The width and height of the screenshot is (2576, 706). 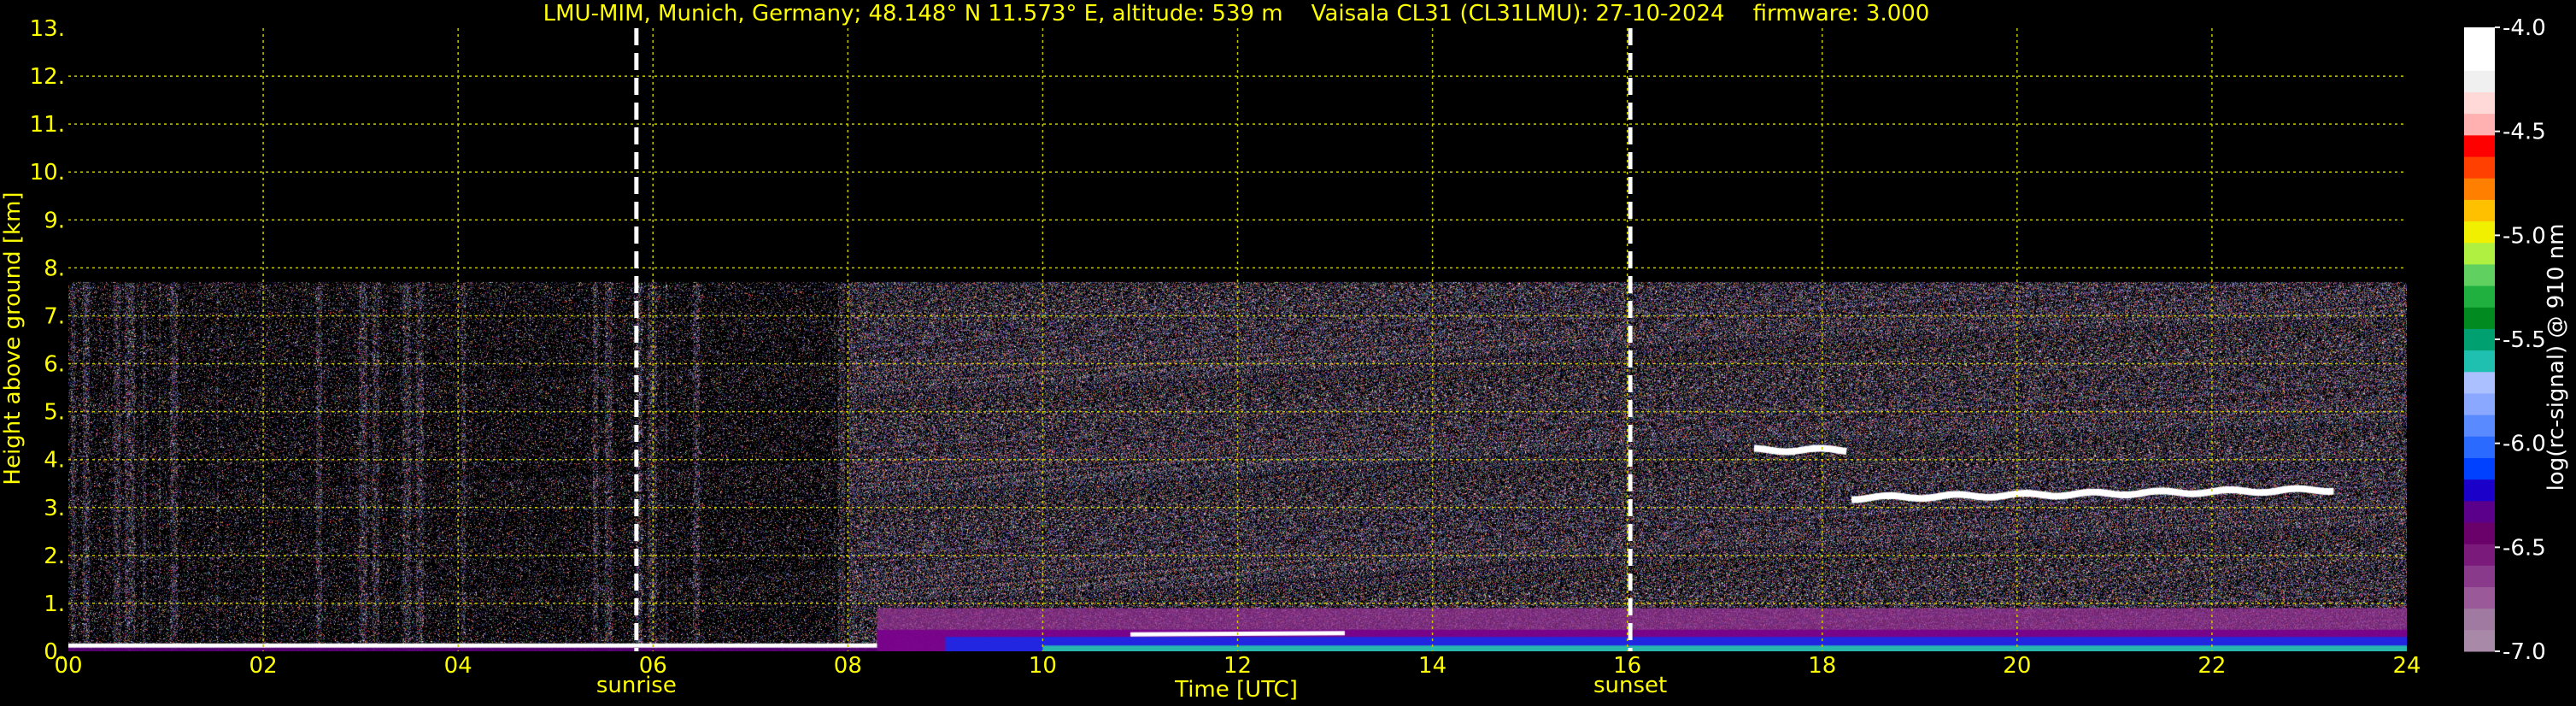 I want to click on colorbar-tick-label: -4.5, so click(x=2524, y=132).